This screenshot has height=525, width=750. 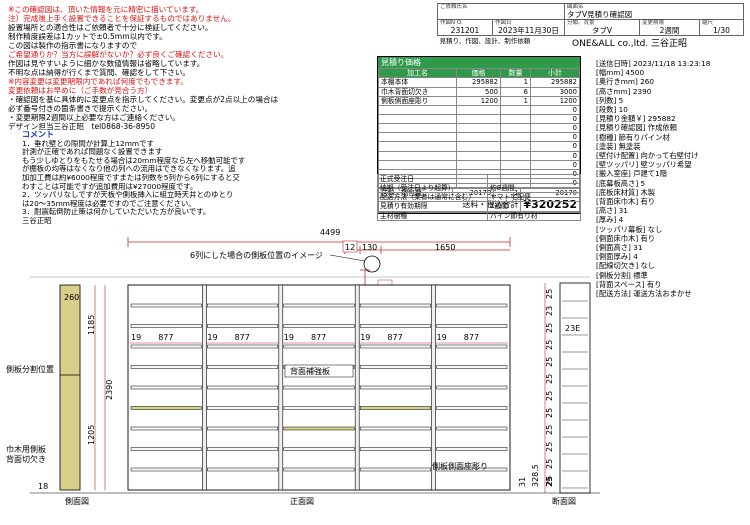 What do you see at coordinates (555, 100) in the screenshot?
I see `price-cell: 1200` at bounding box center [555, 100].